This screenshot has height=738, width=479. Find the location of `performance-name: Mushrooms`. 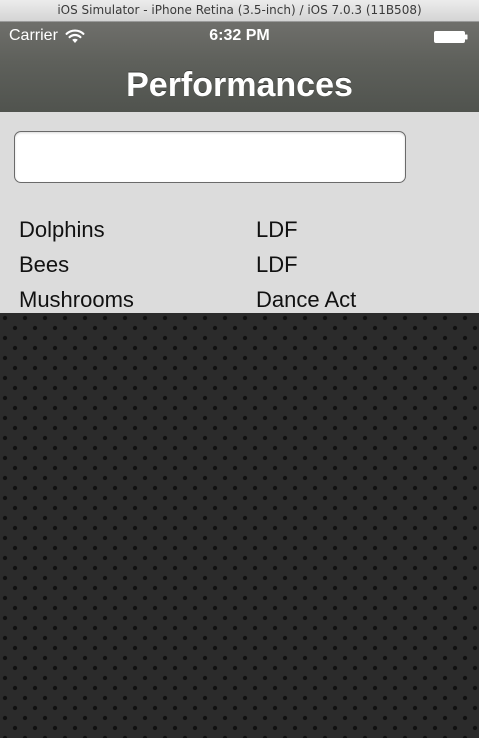

performance-name: Mushrooms is located at coordinates (76, 299).